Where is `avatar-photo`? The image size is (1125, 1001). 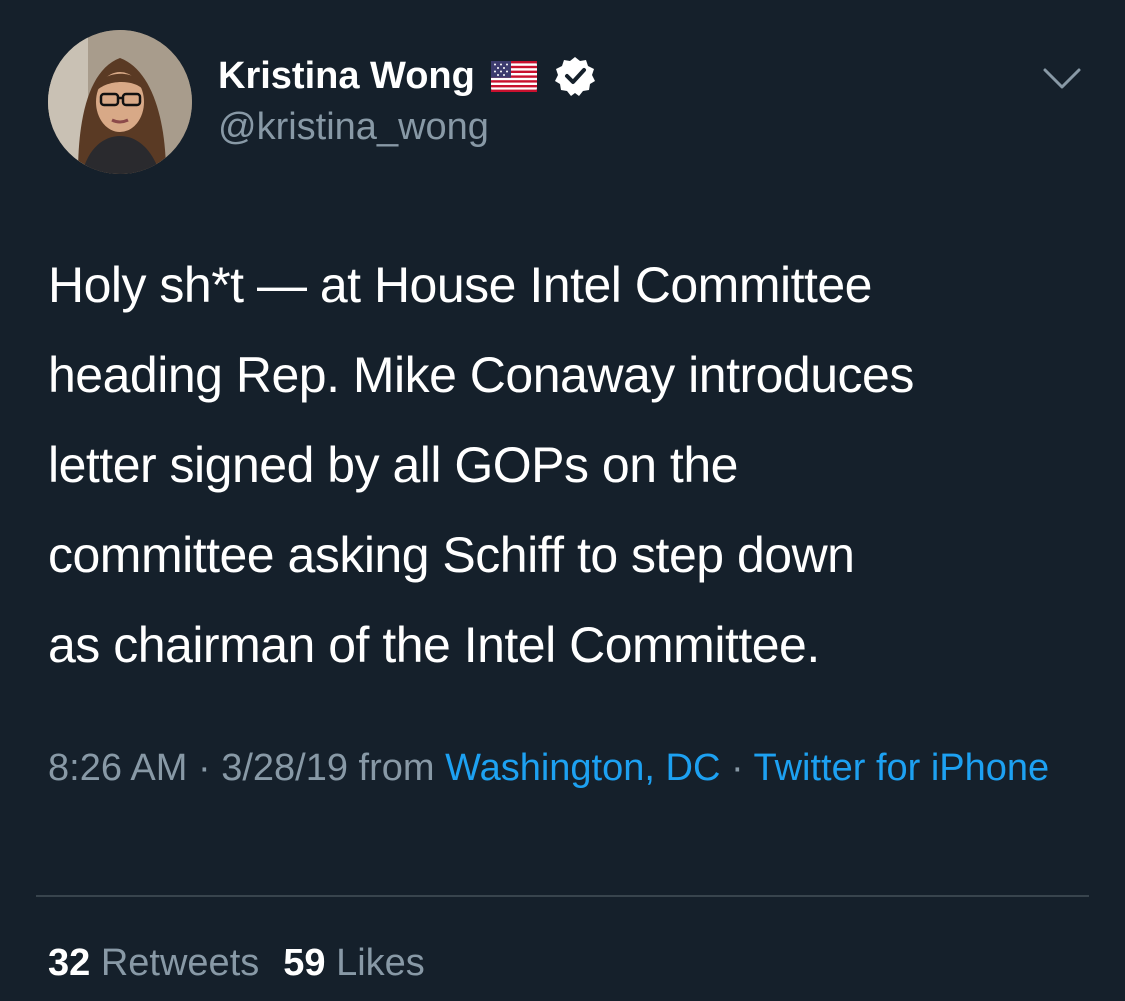
avatar-photo is located at coordinates (120, 102).